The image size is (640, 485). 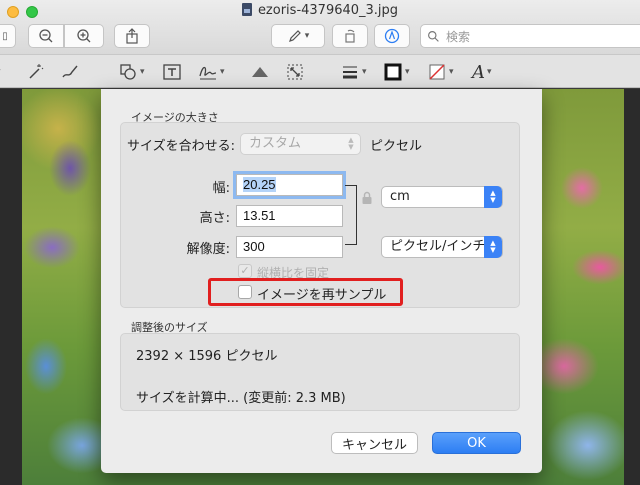 What do you see at coordinates (208, 249) in the screenshot?
I see `resolution-label: 解像度:` at bounding box center [208, 249].